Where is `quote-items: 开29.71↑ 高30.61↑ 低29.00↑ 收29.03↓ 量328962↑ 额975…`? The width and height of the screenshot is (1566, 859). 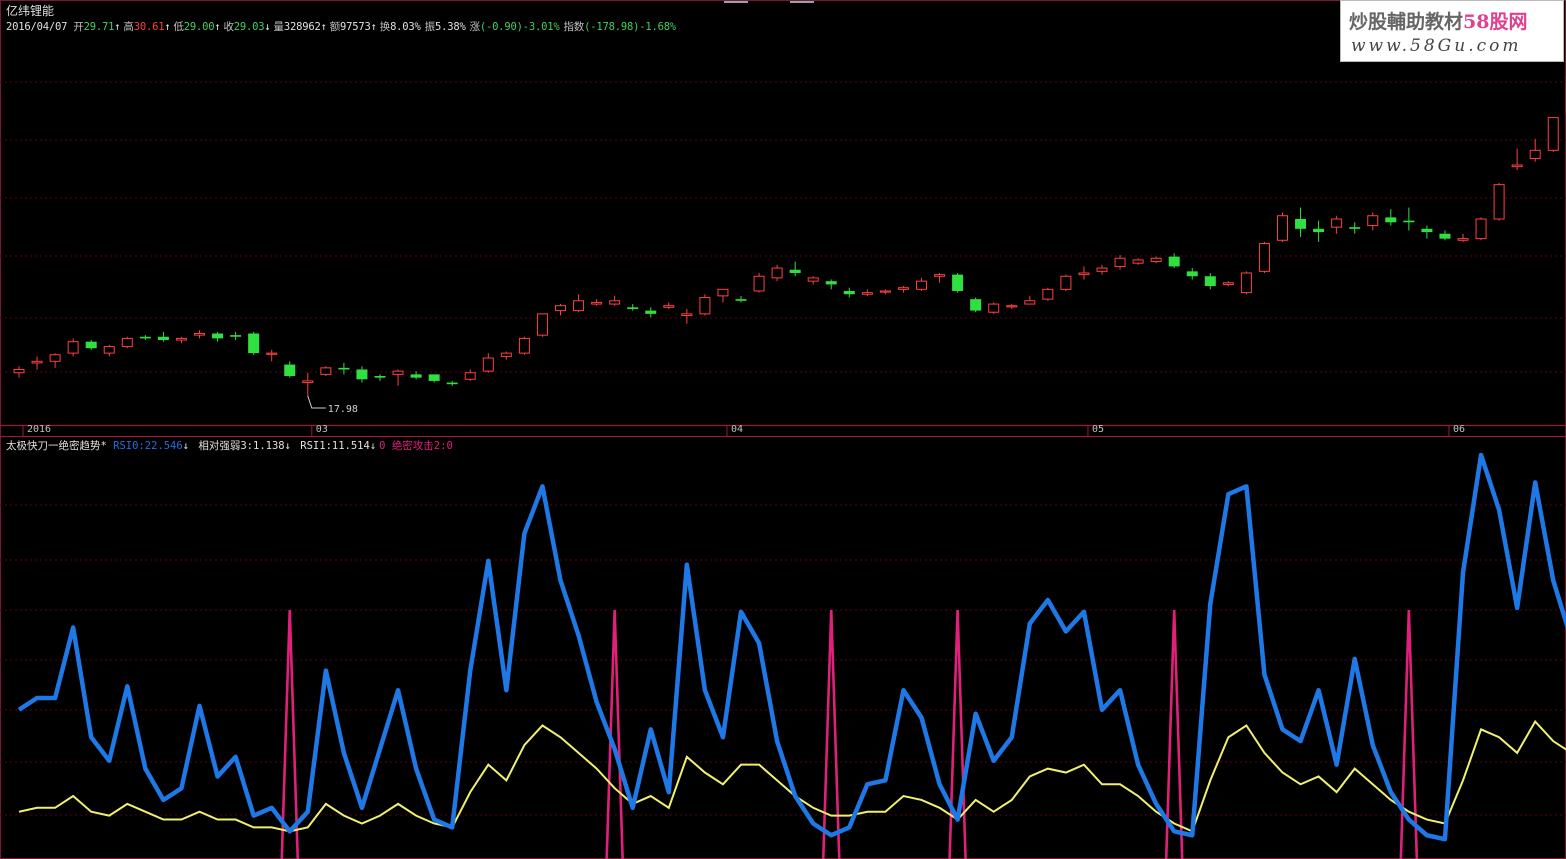
quote-items: 开29.71↑ 高30.61↑ 低29.00↑ 收29.03↓ 量328962↑ 额975… is located at coordinates (376, 27).